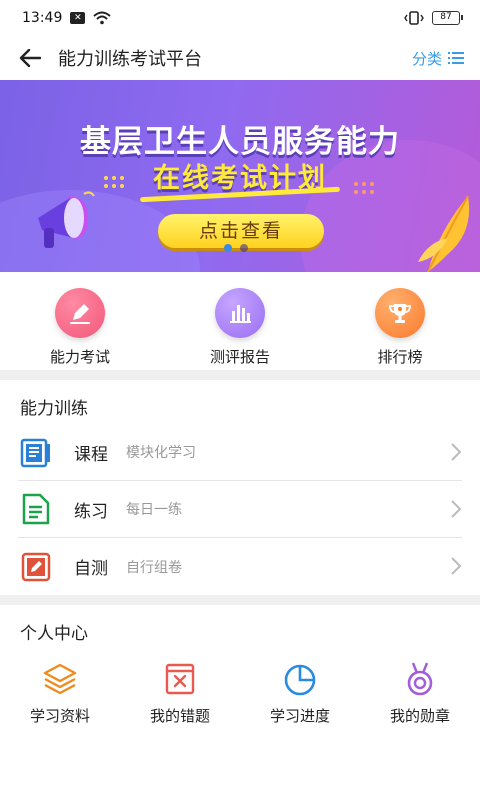 The width and height of the screenshot is (480, 803). What do you see at coordinates (91, 511) in the screenshot?
I see `training-item-name: 练习` at bounding box center [91, 511].